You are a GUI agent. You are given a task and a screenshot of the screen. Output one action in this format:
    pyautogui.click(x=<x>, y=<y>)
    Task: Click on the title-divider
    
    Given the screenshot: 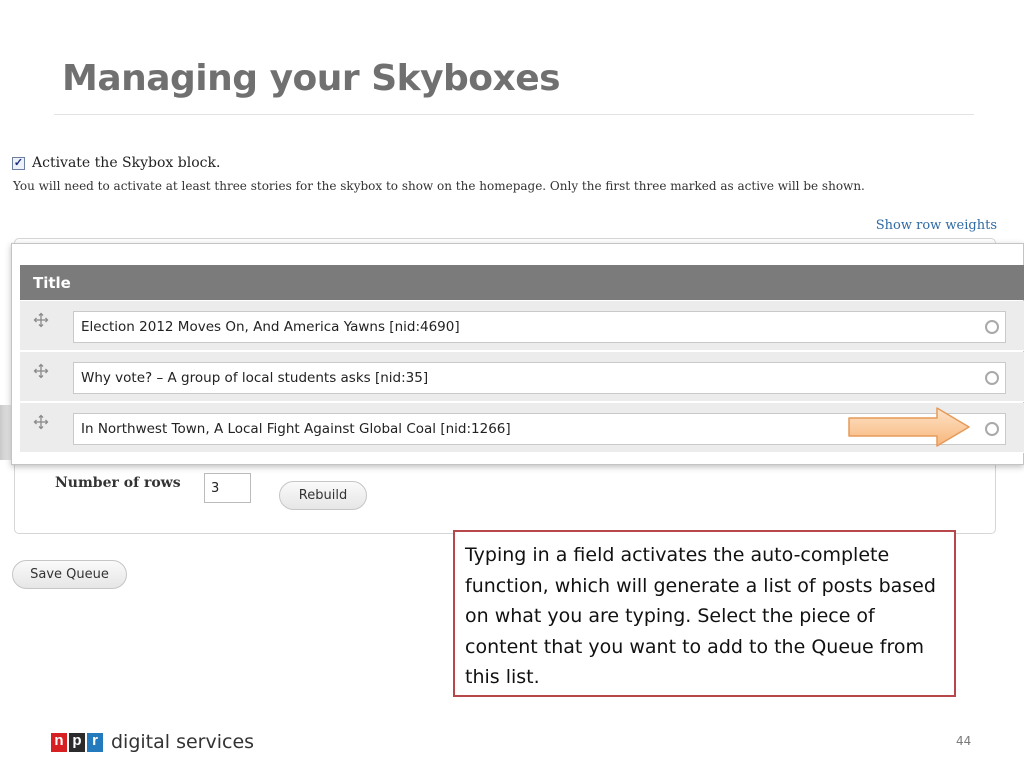 What is the action you would take?
    pyautogui.click(x=514, y=114)
    